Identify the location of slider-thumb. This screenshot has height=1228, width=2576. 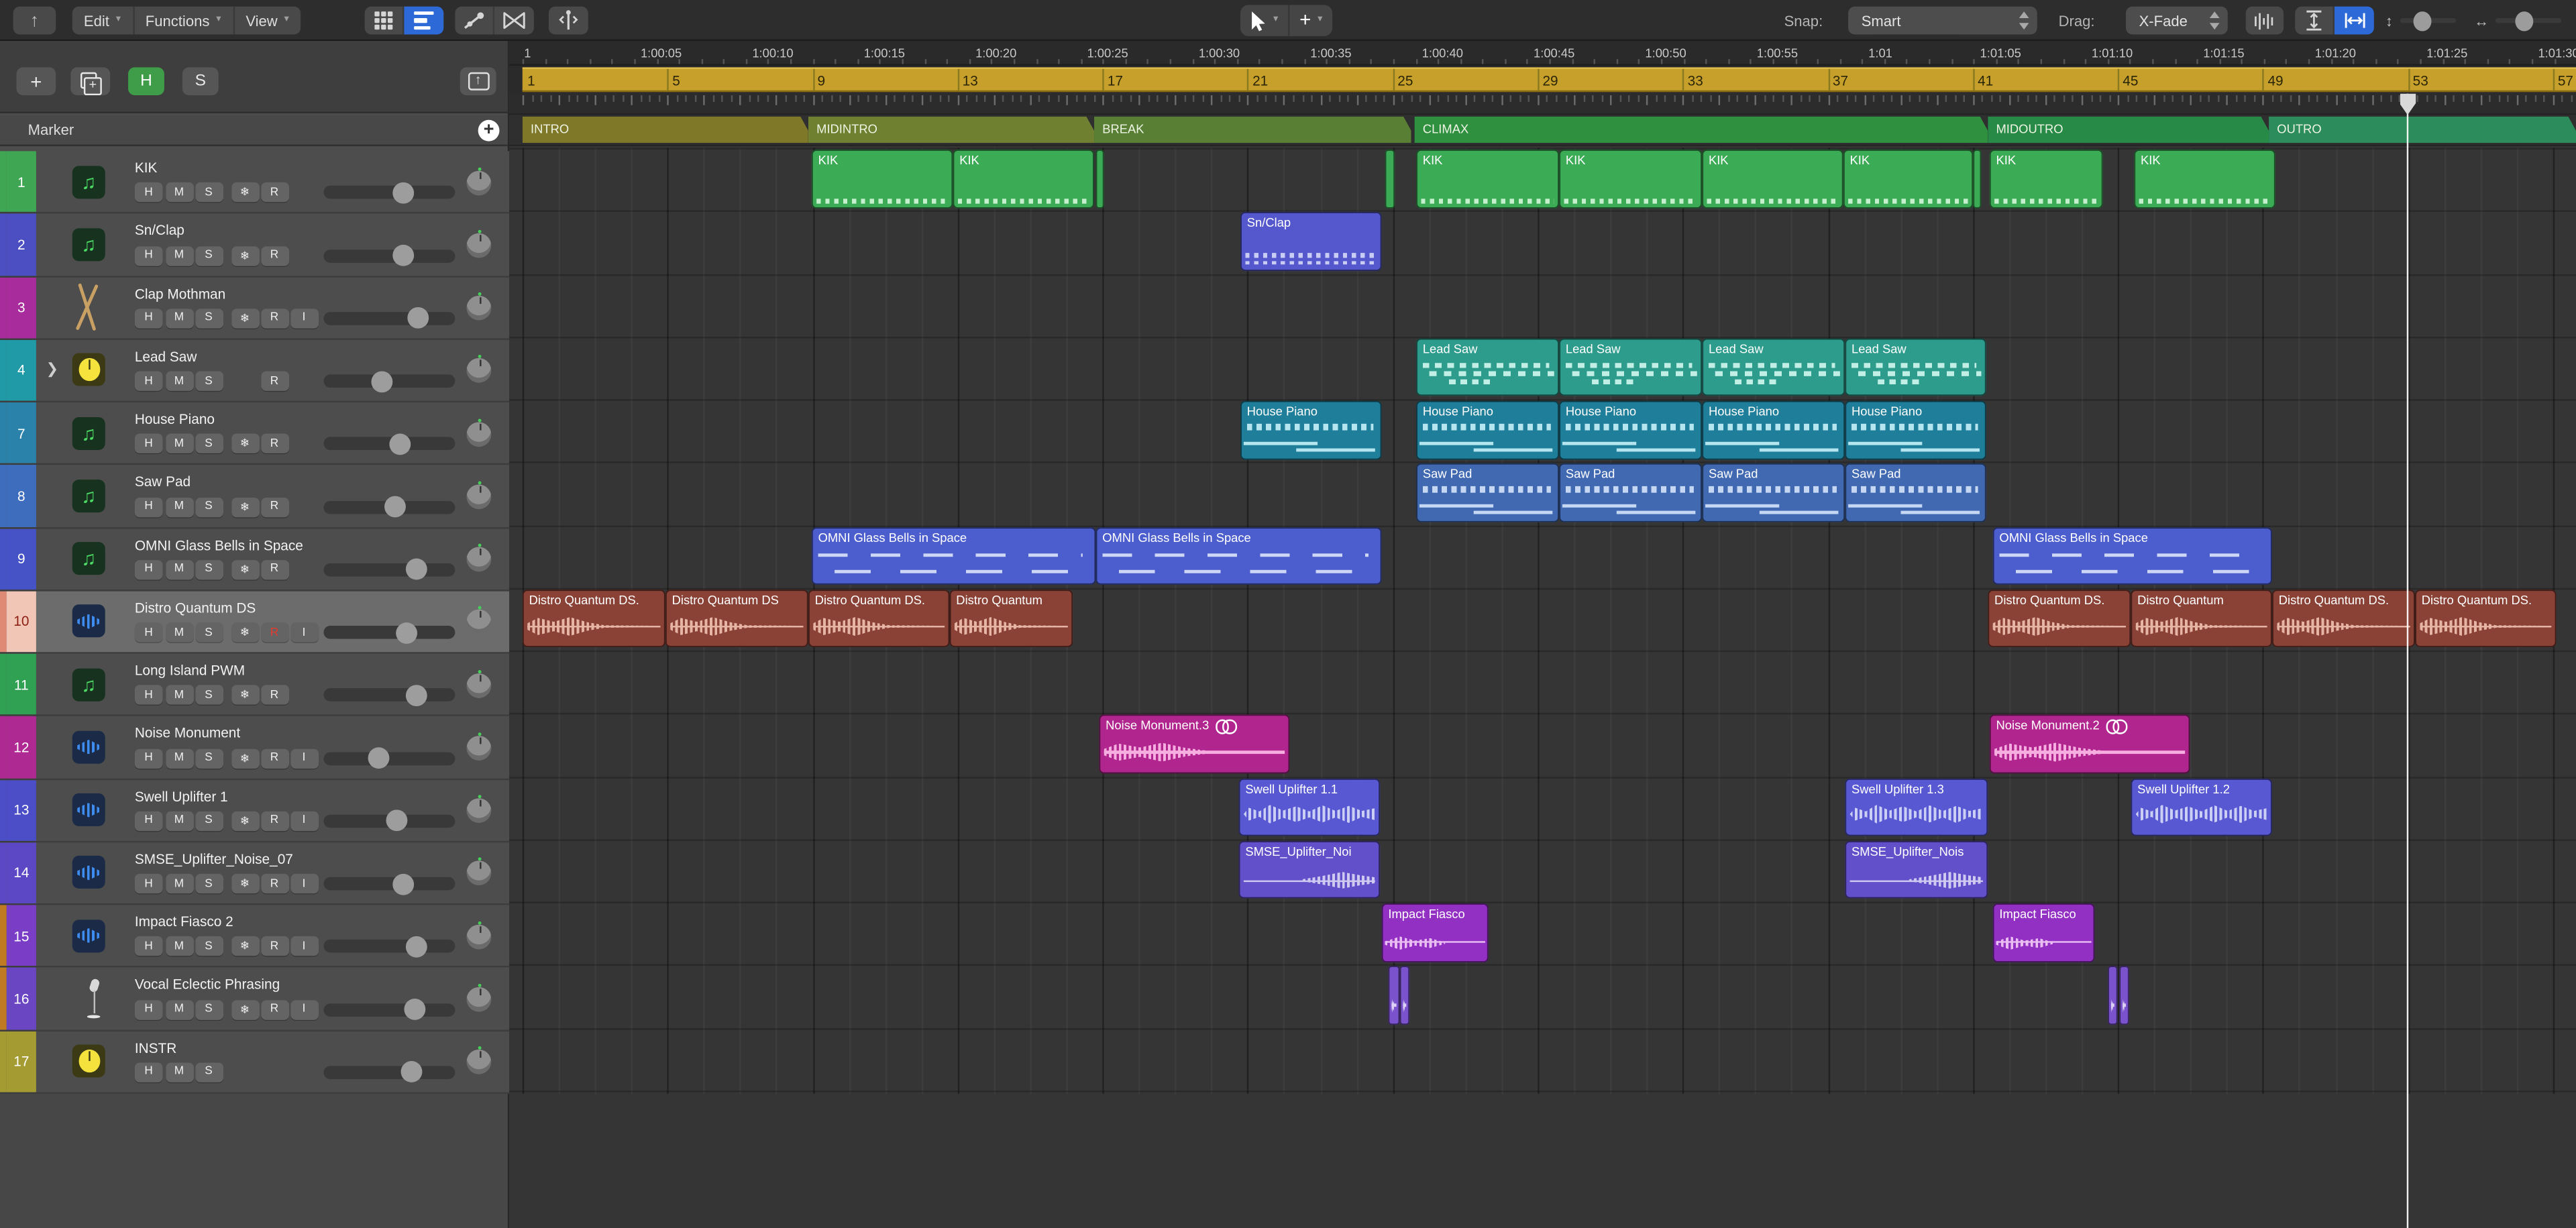
(2421, 21).